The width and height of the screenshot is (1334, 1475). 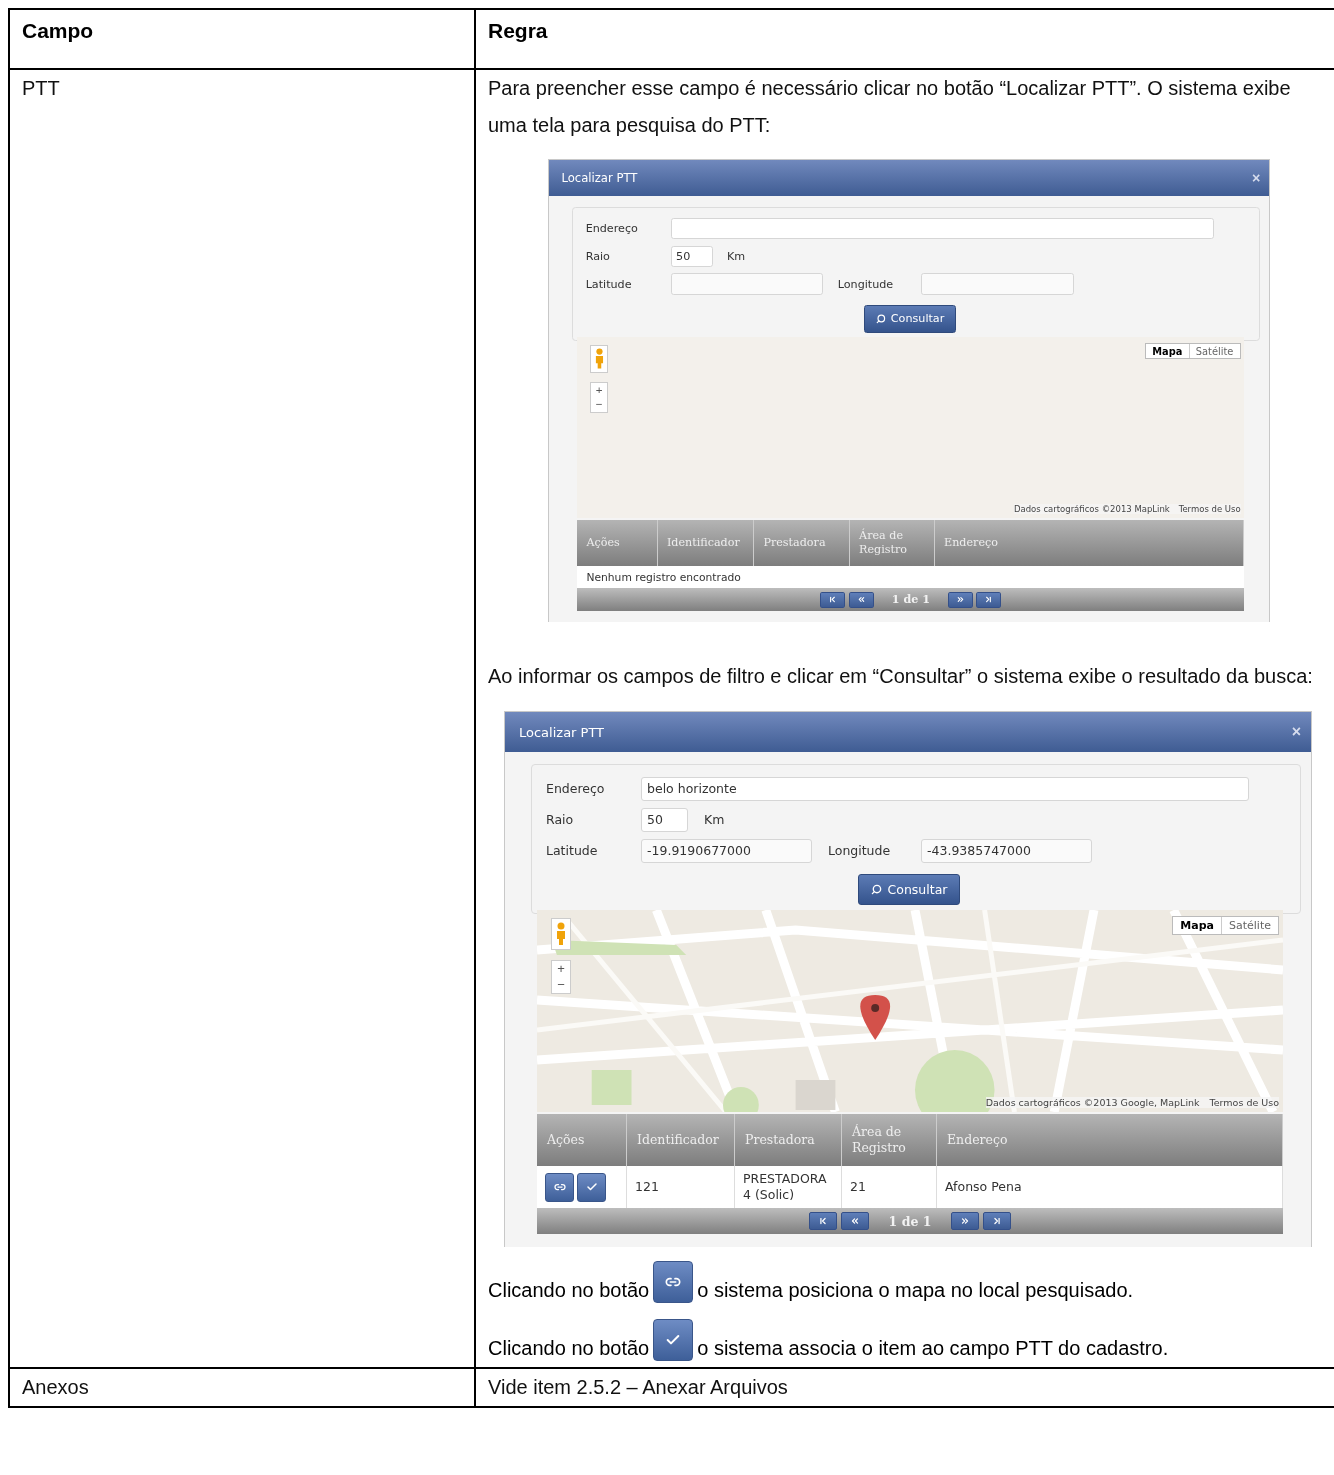 What do you see at coordinates (41, 88) in the screenshot?
I see `field-name: PTT` at bounding box center [41, 88].